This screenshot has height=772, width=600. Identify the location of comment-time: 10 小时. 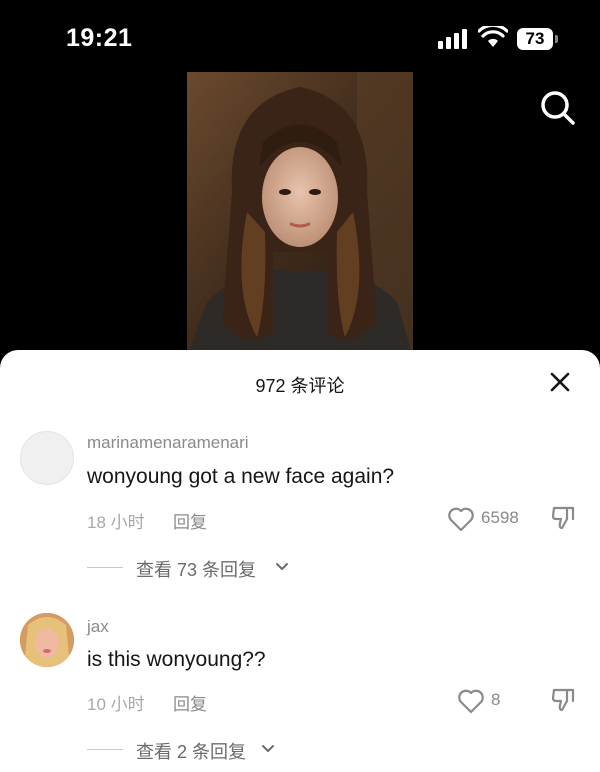
(116, 704).